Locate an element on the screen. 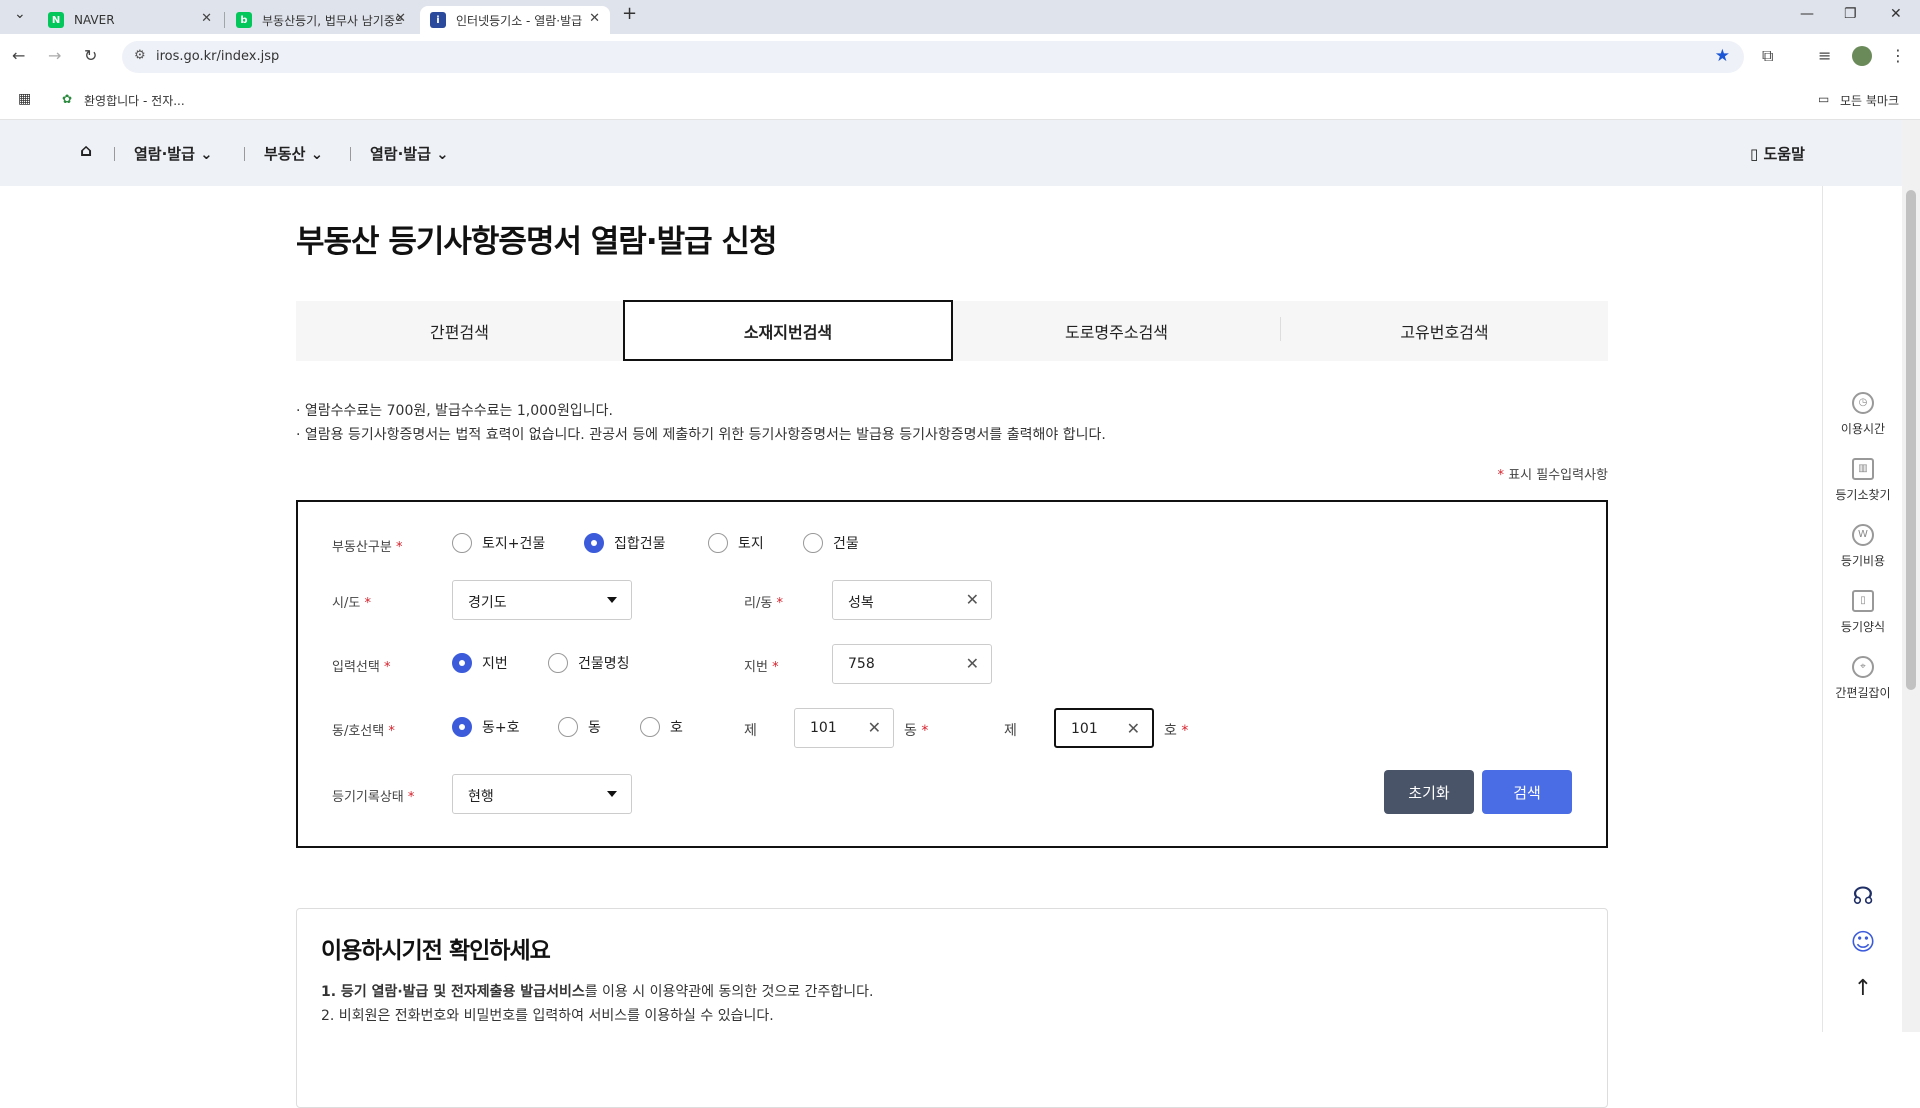 Image resolution: width=1920 pixels, height=1108 pixels. quick-item-cost: W 등기비용 is located at coordinates (1863, 546).